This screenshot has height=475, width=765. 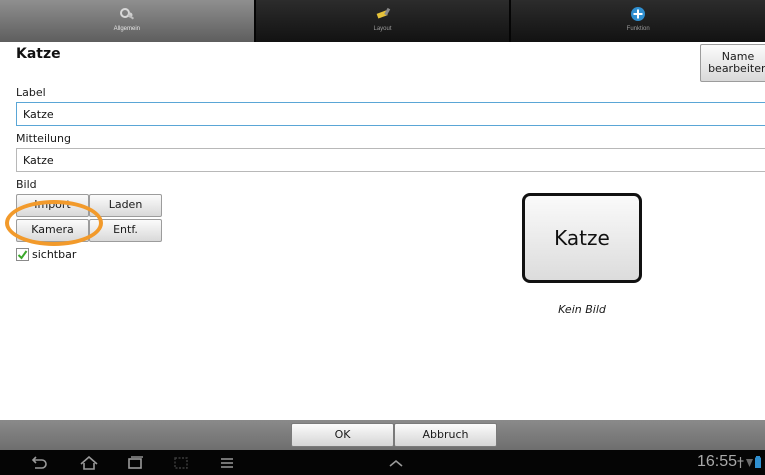 I want to click on status-icons, so click(x=749, y=462).